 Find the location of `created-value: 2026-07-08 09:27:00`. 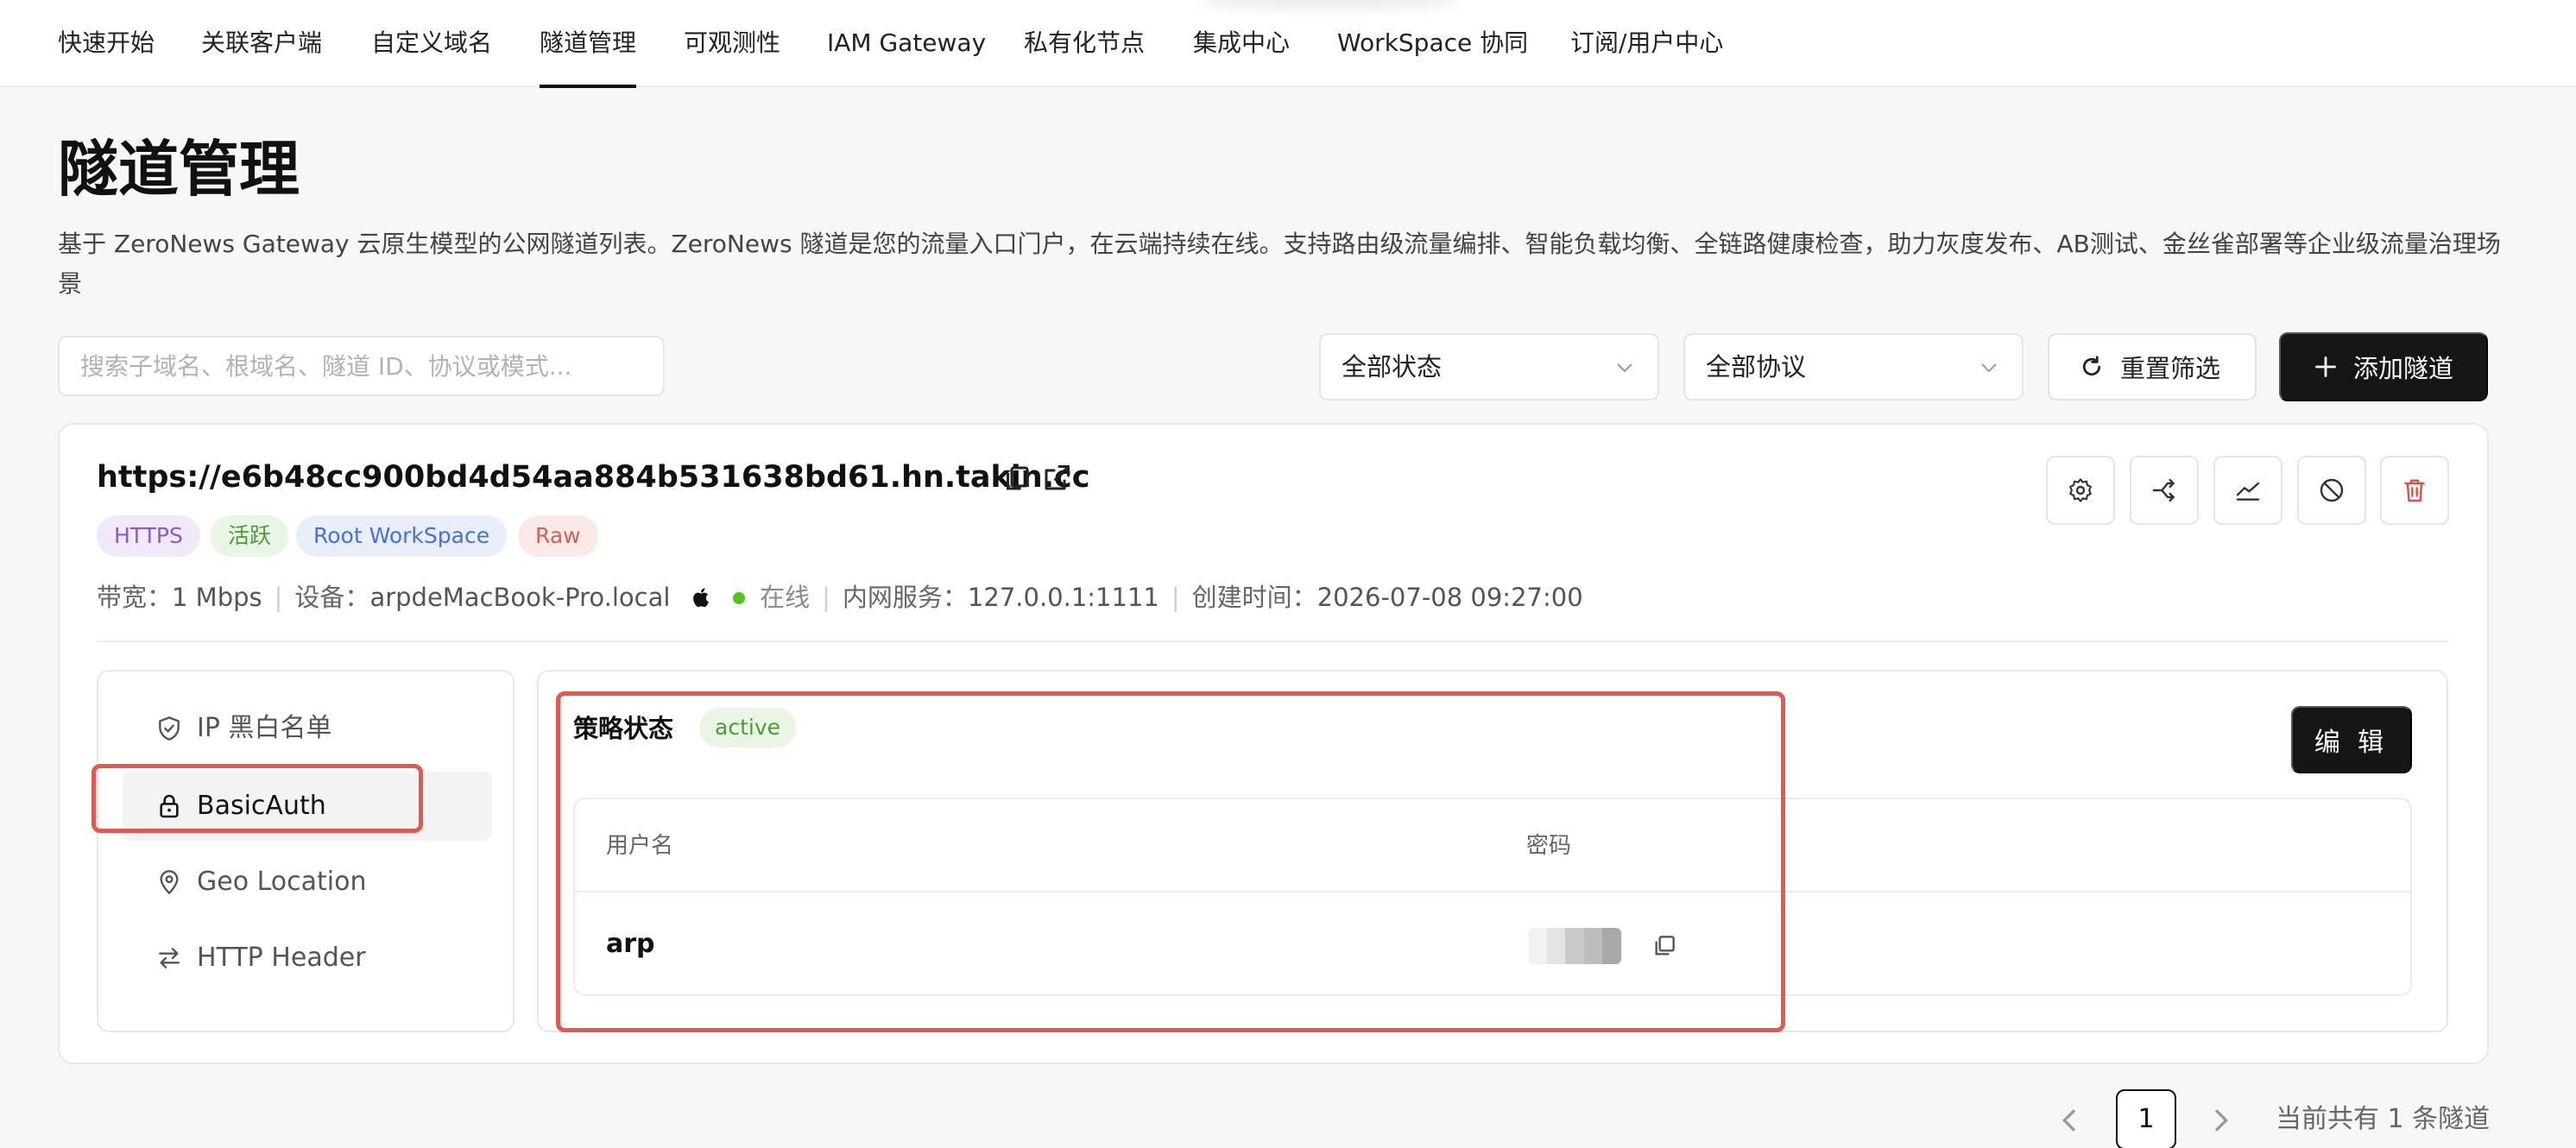

created-value: 2026-07-08 09:27:00 is located at coordinates (1449, 597).